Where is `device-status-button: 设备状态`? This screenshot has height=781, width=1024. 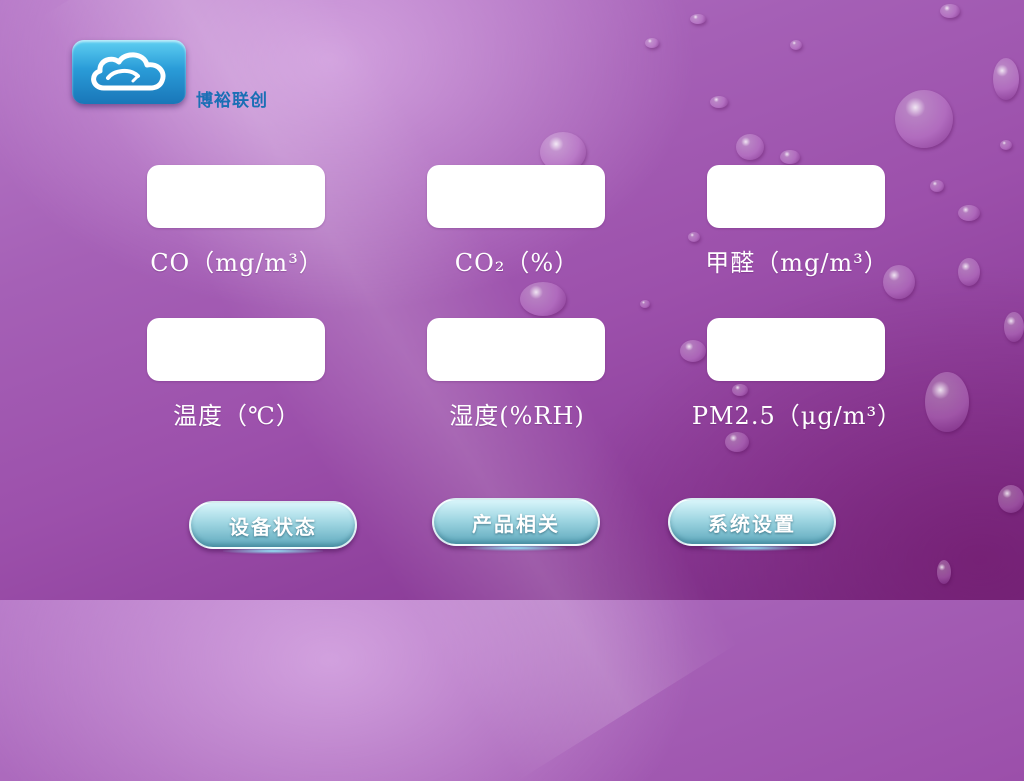 device-status-button: 设备状态 is located at coordinates (273, 525).